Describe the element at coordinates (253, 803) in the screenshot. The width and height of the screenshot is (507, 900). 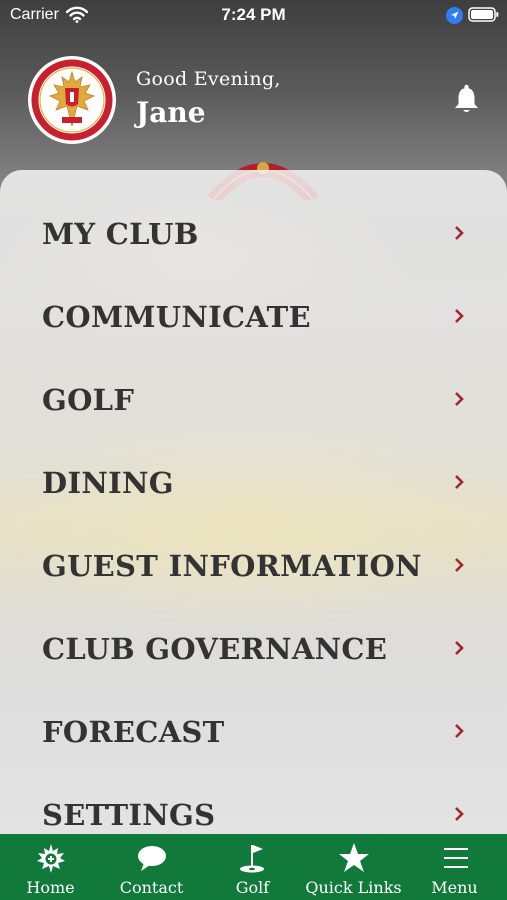
I see `menu-item-settings: SETTINGS` at that location.